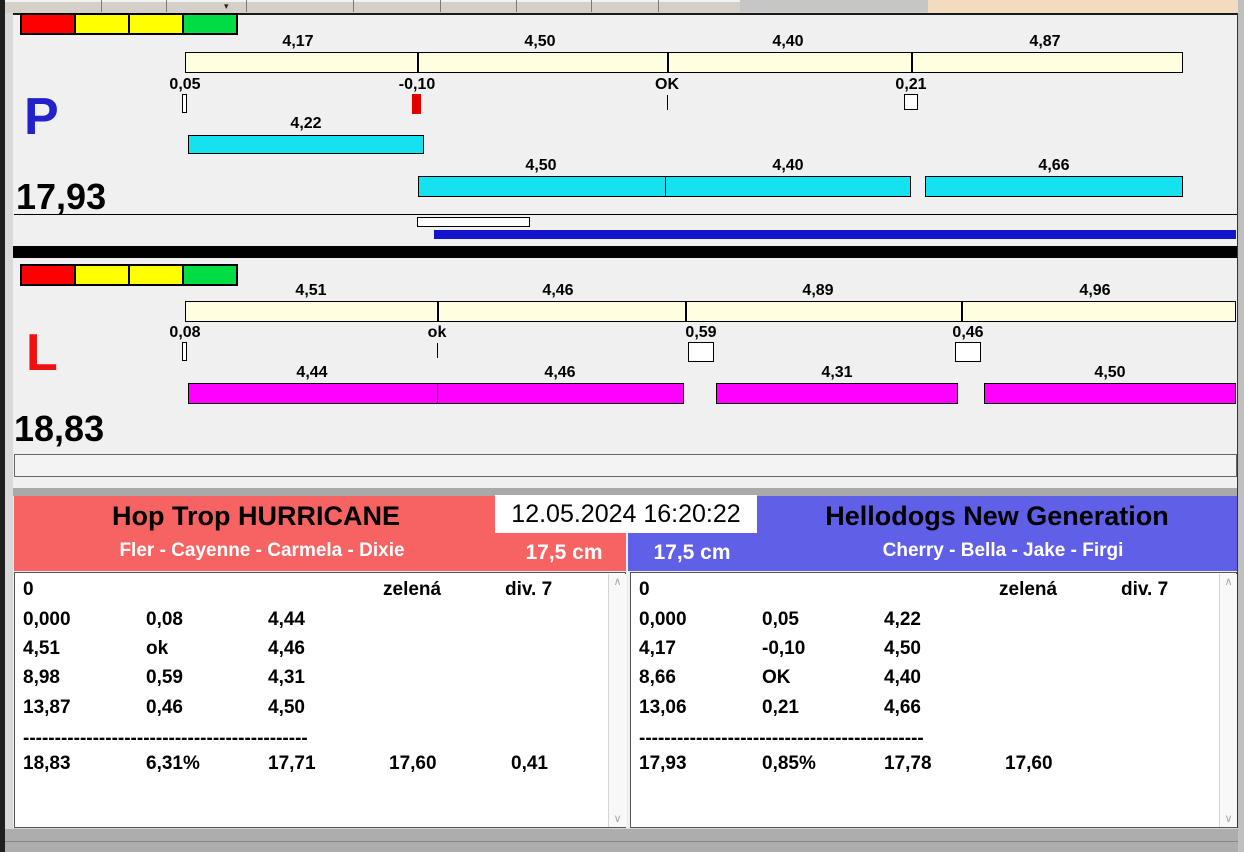 This screenshot has height=852, width=1244. I want to click on p-progress-bar, so click(835, 234).